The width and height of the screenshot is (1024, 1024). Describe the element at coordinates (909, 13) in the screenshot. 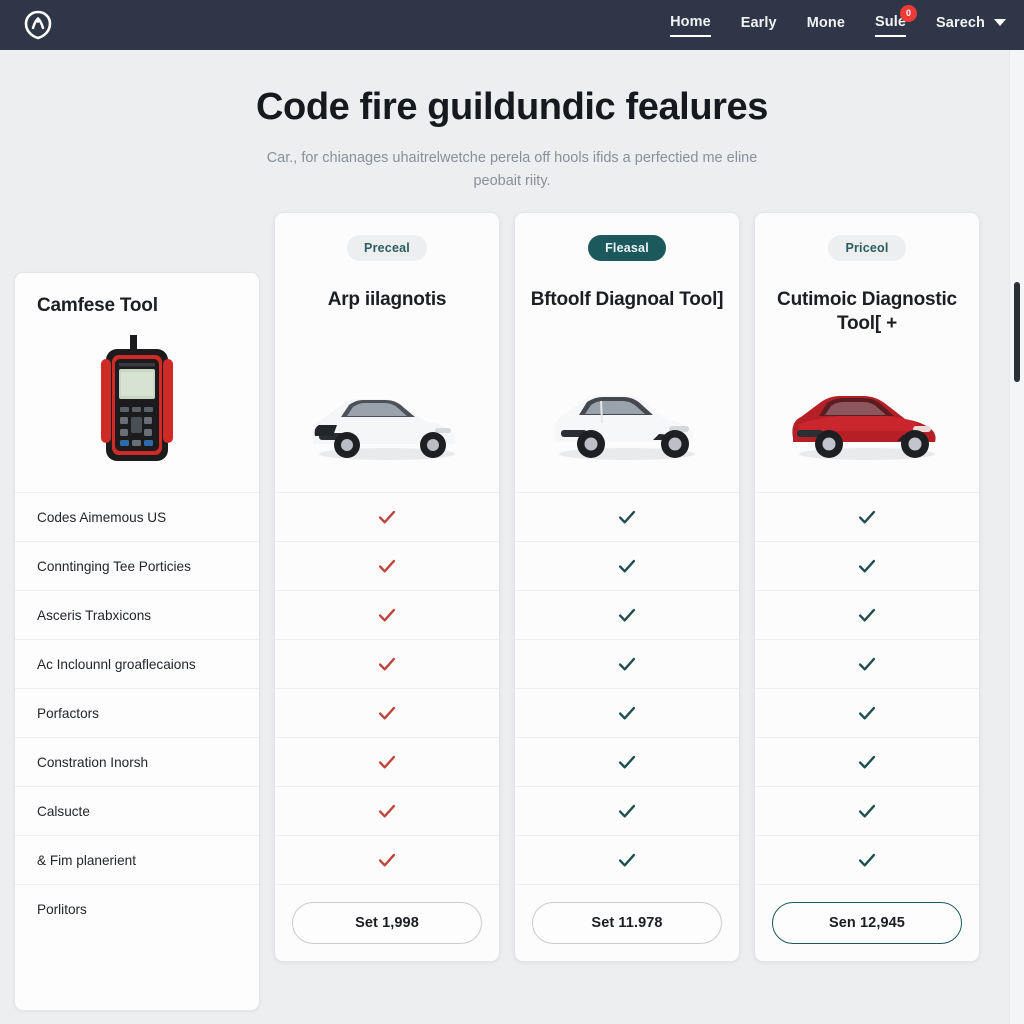

I see `nav-notification-badge: 0` at that location.